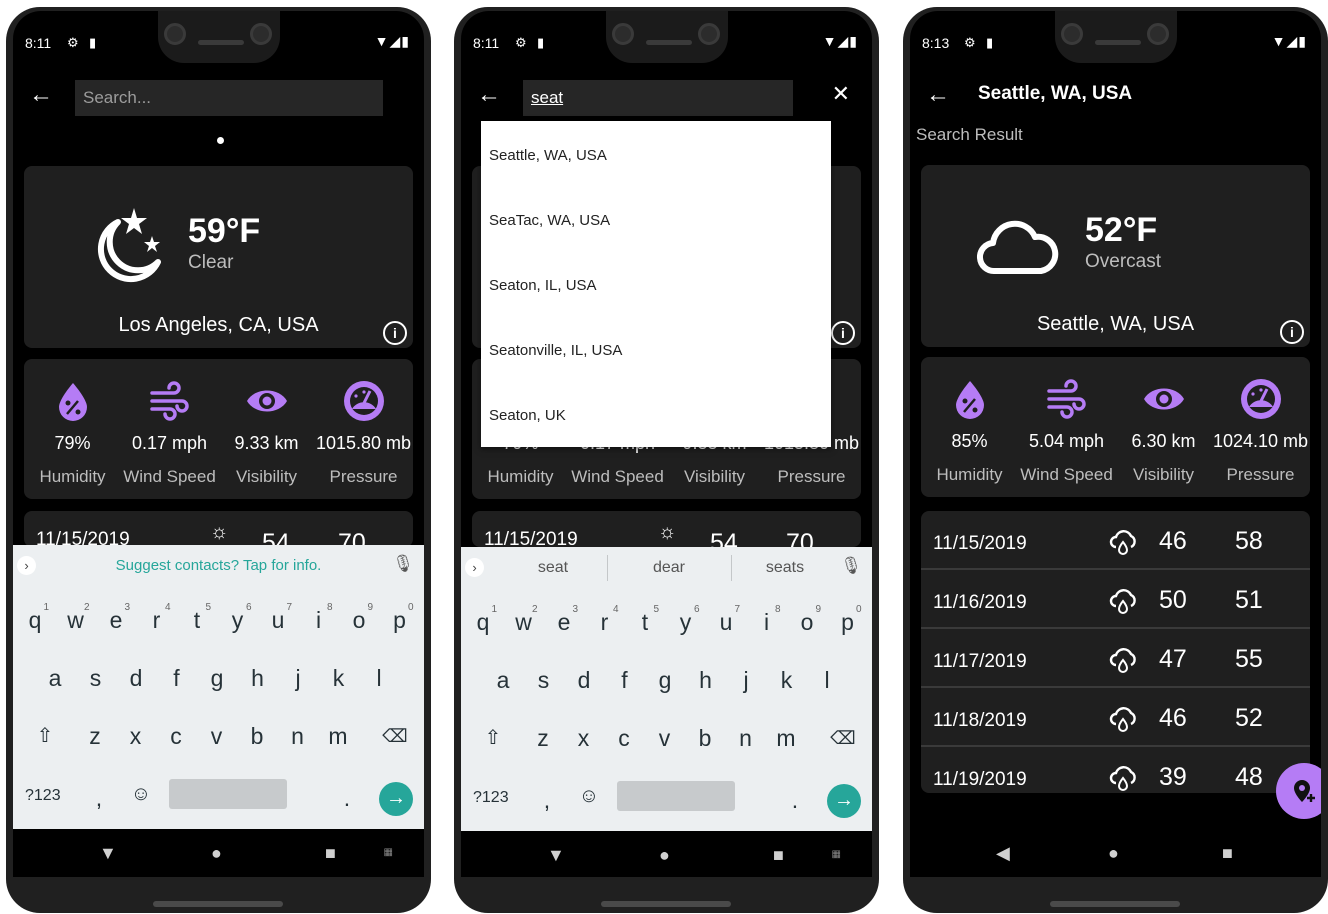  Describe the element at coordinates (1003, 853) in the screenshot. I see `nav-back-icon: ◀` at that location.